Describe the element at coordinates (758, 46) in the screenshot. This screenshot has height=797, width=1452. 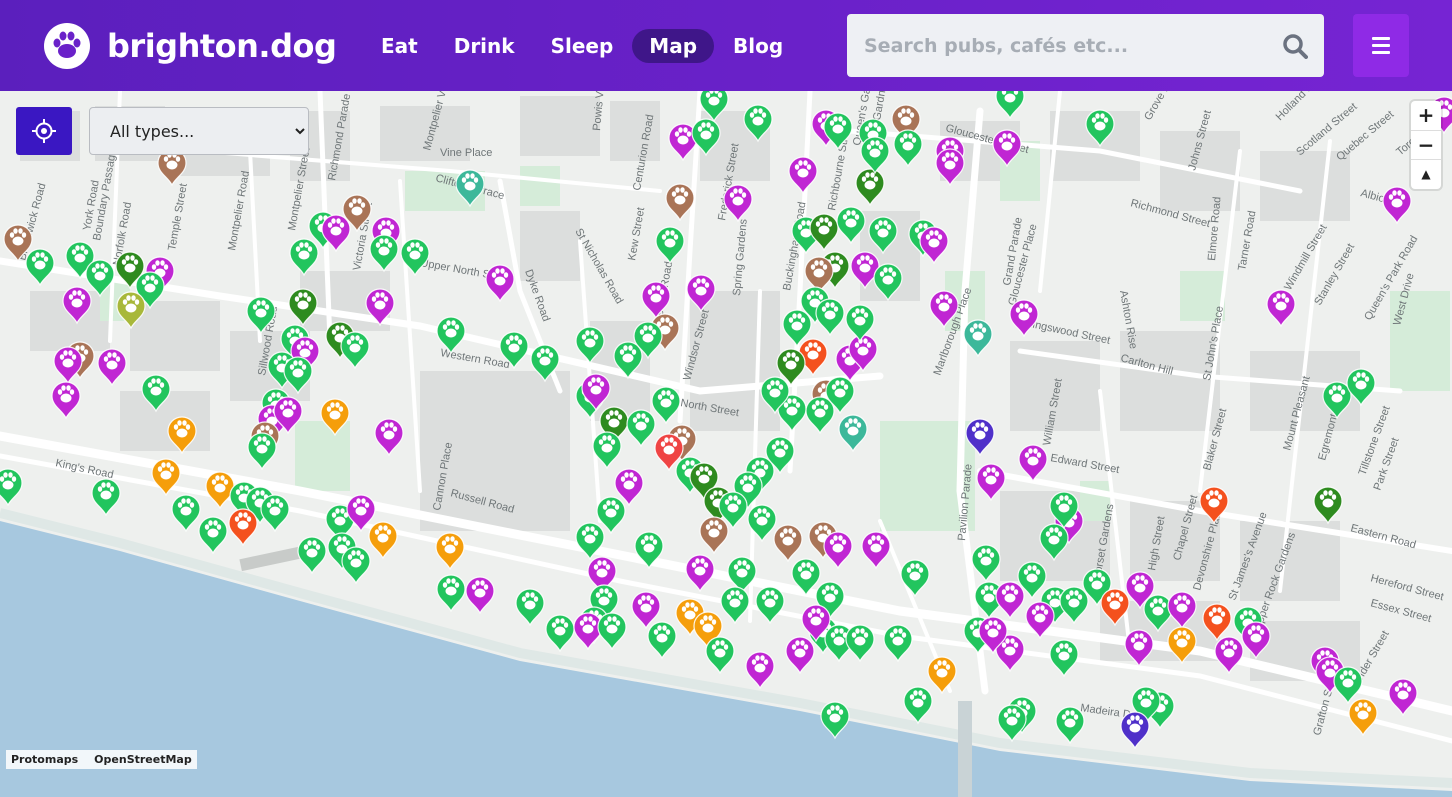
I see `nav-blog: Blog` at that location.